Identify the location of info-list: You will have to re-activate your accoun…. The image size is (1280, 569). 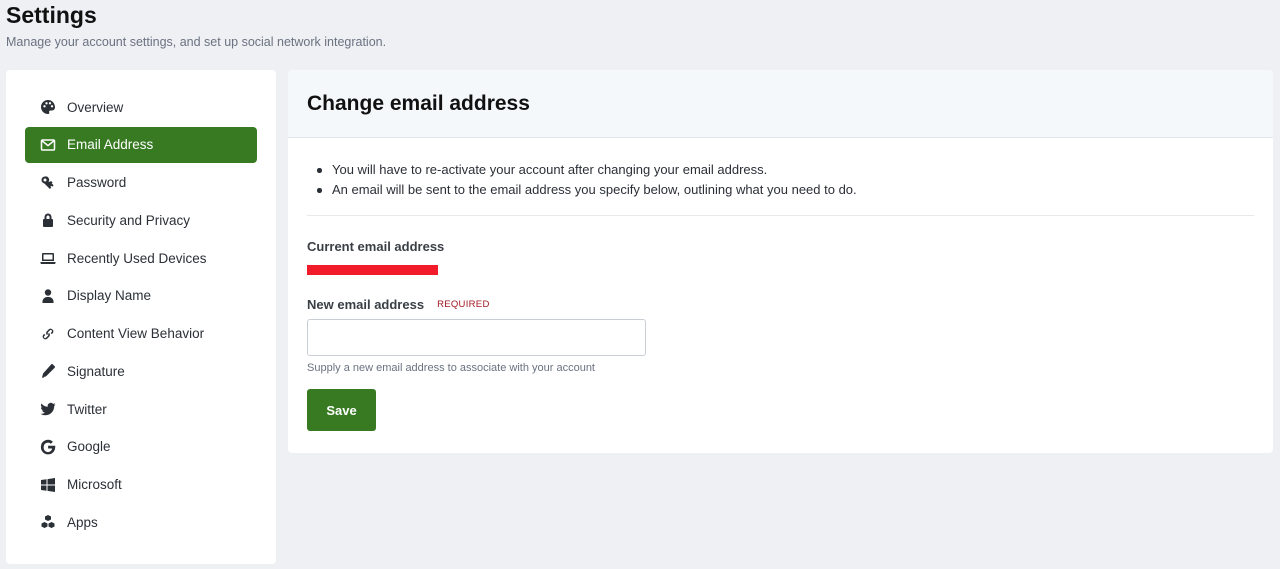
(780, 177).